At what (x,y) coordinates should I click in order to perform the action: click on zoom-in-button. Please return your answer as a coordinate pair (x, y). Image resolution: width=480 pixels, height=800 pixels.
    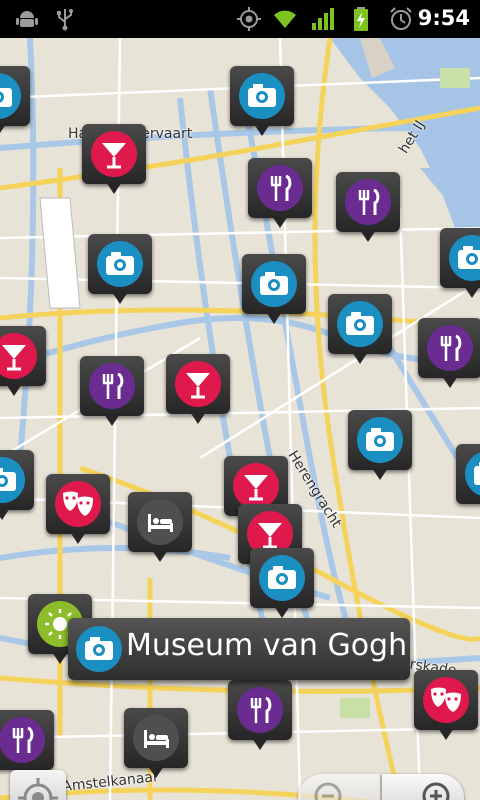
    Looking at the image, I should click on (423, 787).